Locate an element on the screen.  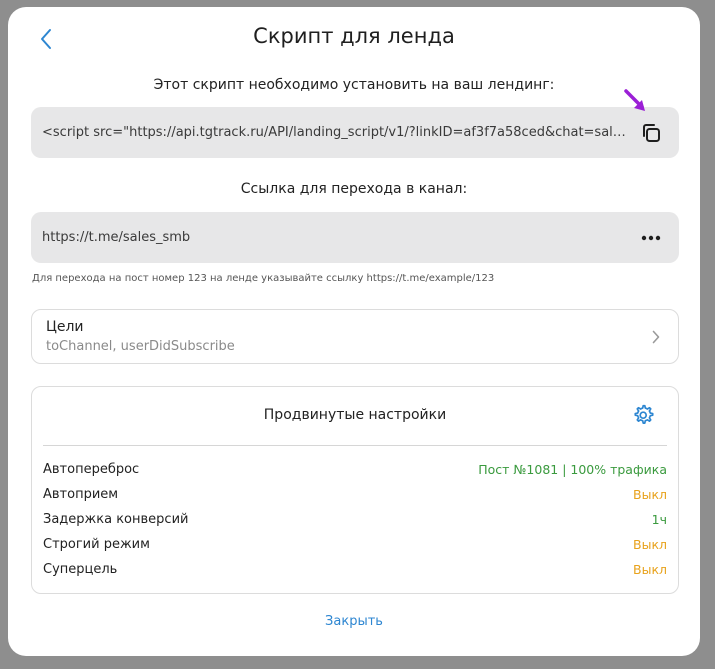
settings-row-label: Задержка конверсий is located at coordinates (116, 519).